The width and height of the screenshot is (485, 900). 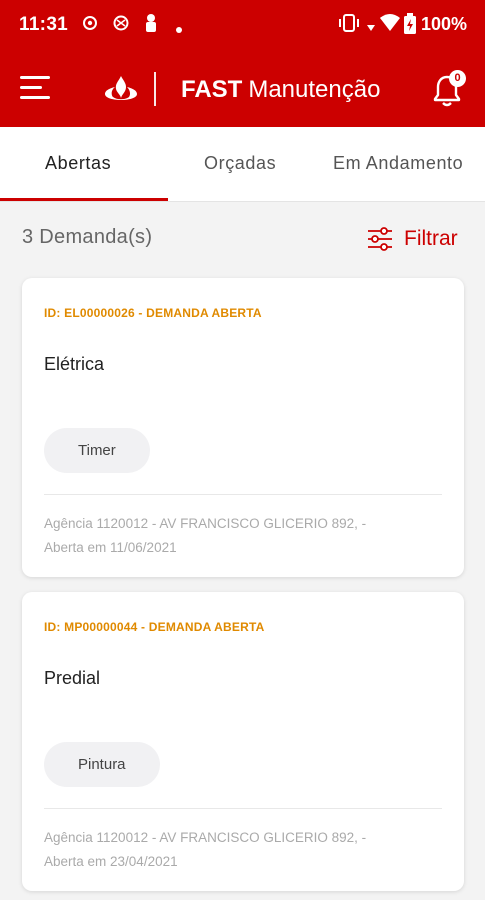 What do you see at coordinates (72, 678) in the screenshot?
I see `demand-category: Predial` at bounding box center [72, 678].